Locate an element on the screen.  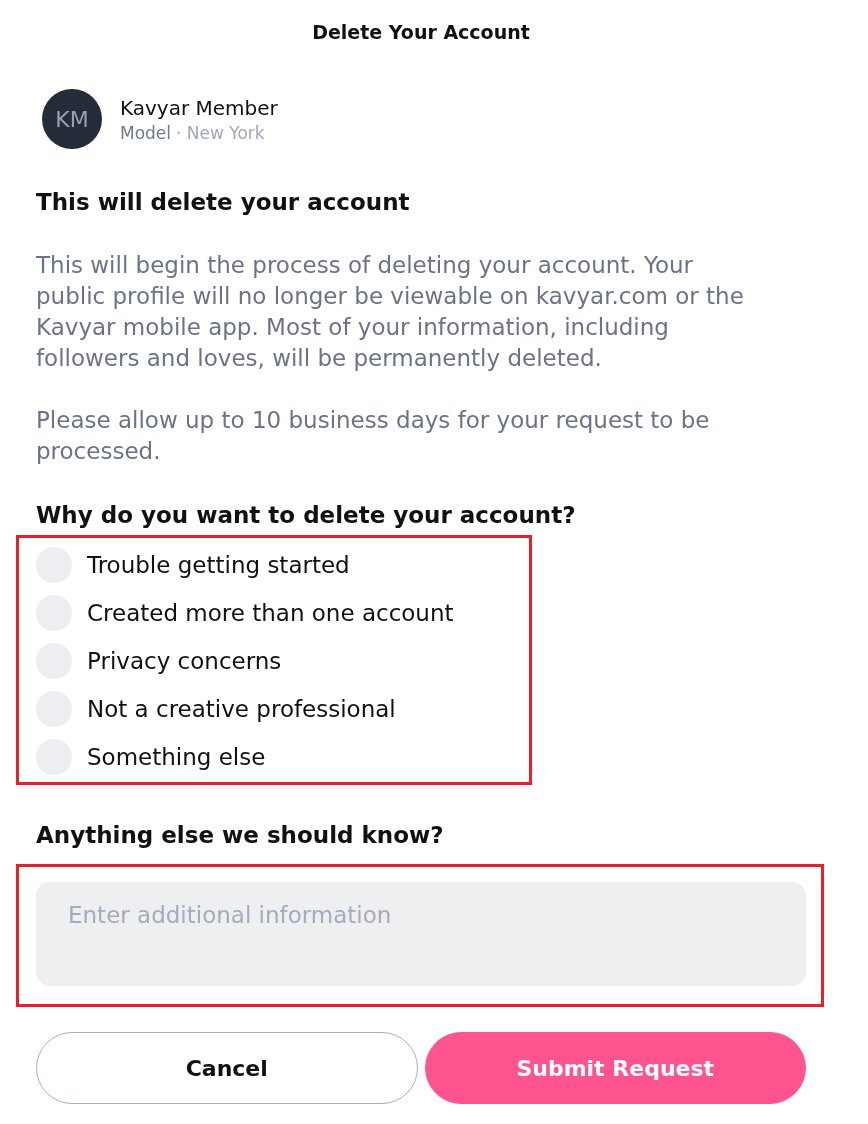
member-role: Model is located at coordinates (146, 132).